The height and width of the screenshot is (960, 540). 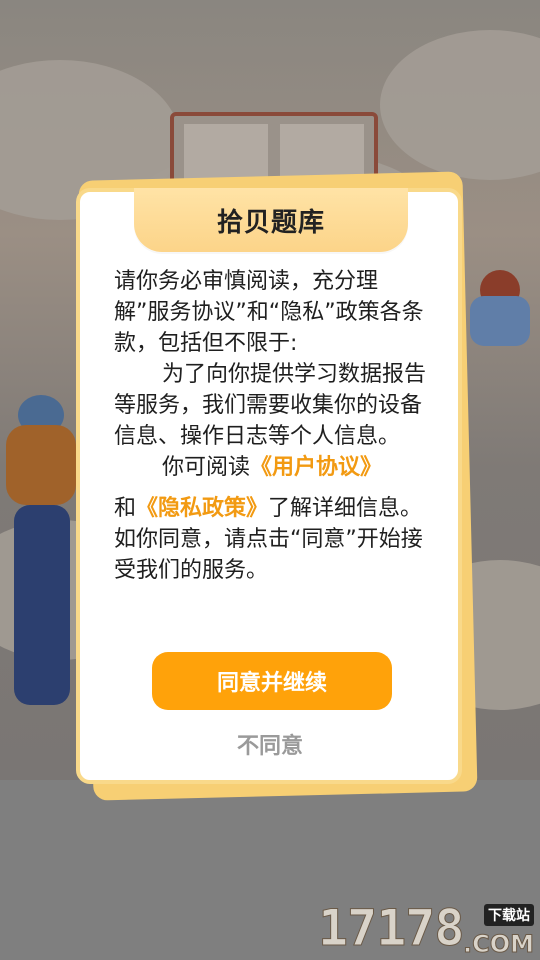 I want to click on read-line: 你可阅读《用户协议》, so click(x=273, y=467).